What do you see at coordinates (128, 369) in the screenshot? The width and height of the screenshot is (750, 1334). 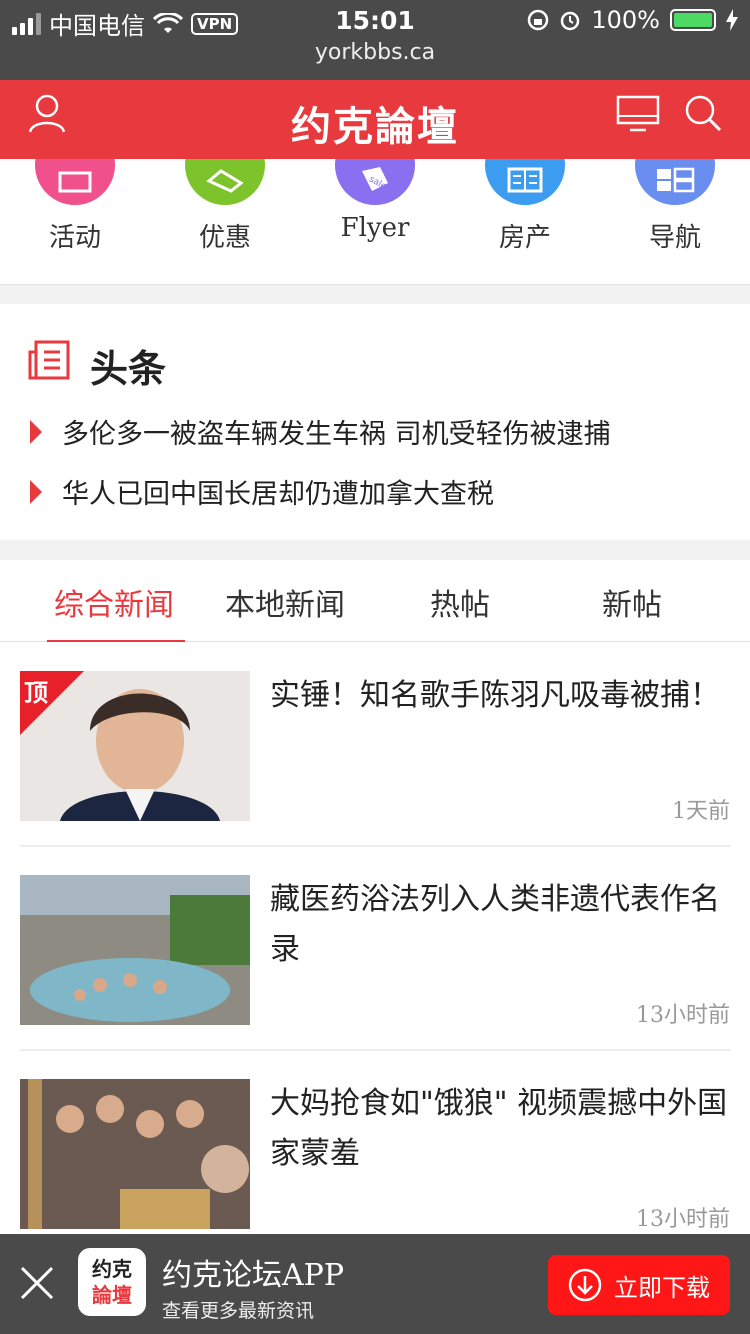 I see `headlines-title: 头条` at bounding box center [128, 369].